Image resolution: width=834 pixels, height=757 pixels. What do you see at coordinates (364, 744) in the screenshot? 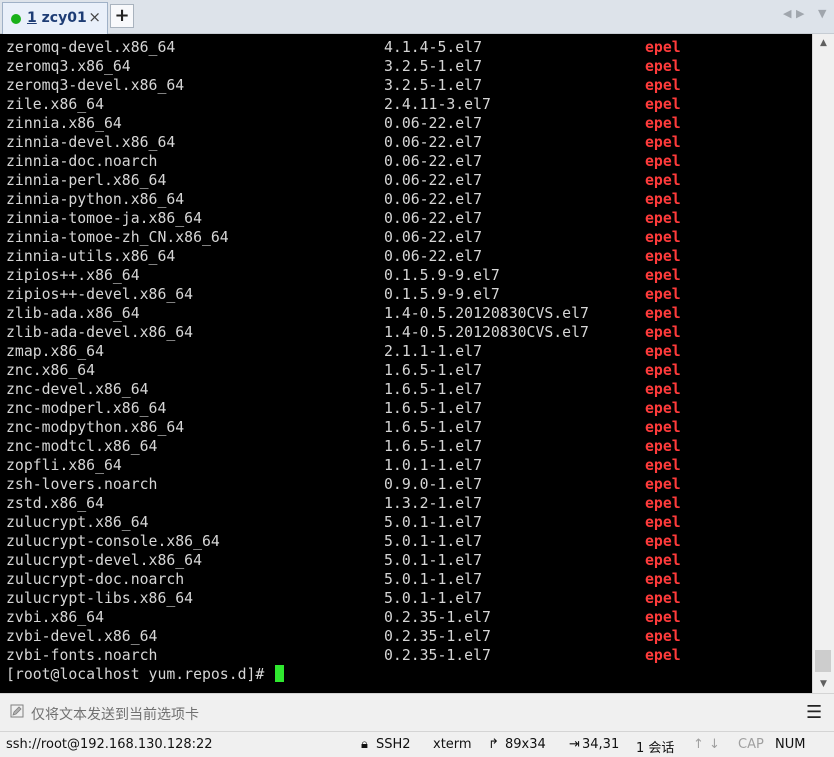
I see `lock-icon: 🔒︎` at bounding box center [364, 744].